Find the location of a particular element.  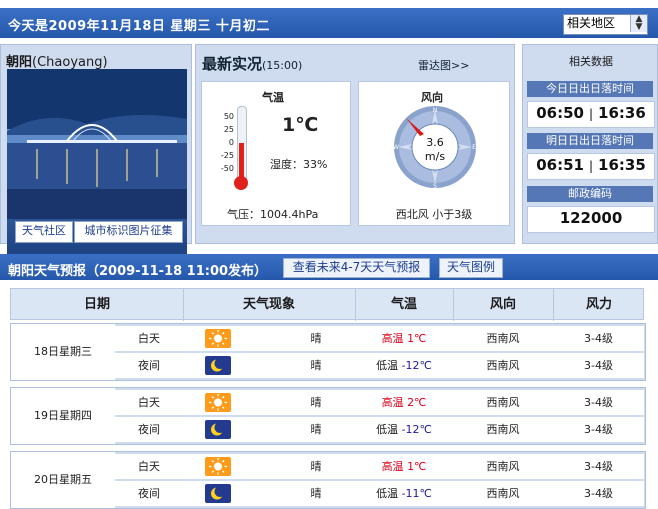

forecast-day-row: 白天 晴 高温 2℃ 西南风 3-4级 is located at coordinates (379, 402).